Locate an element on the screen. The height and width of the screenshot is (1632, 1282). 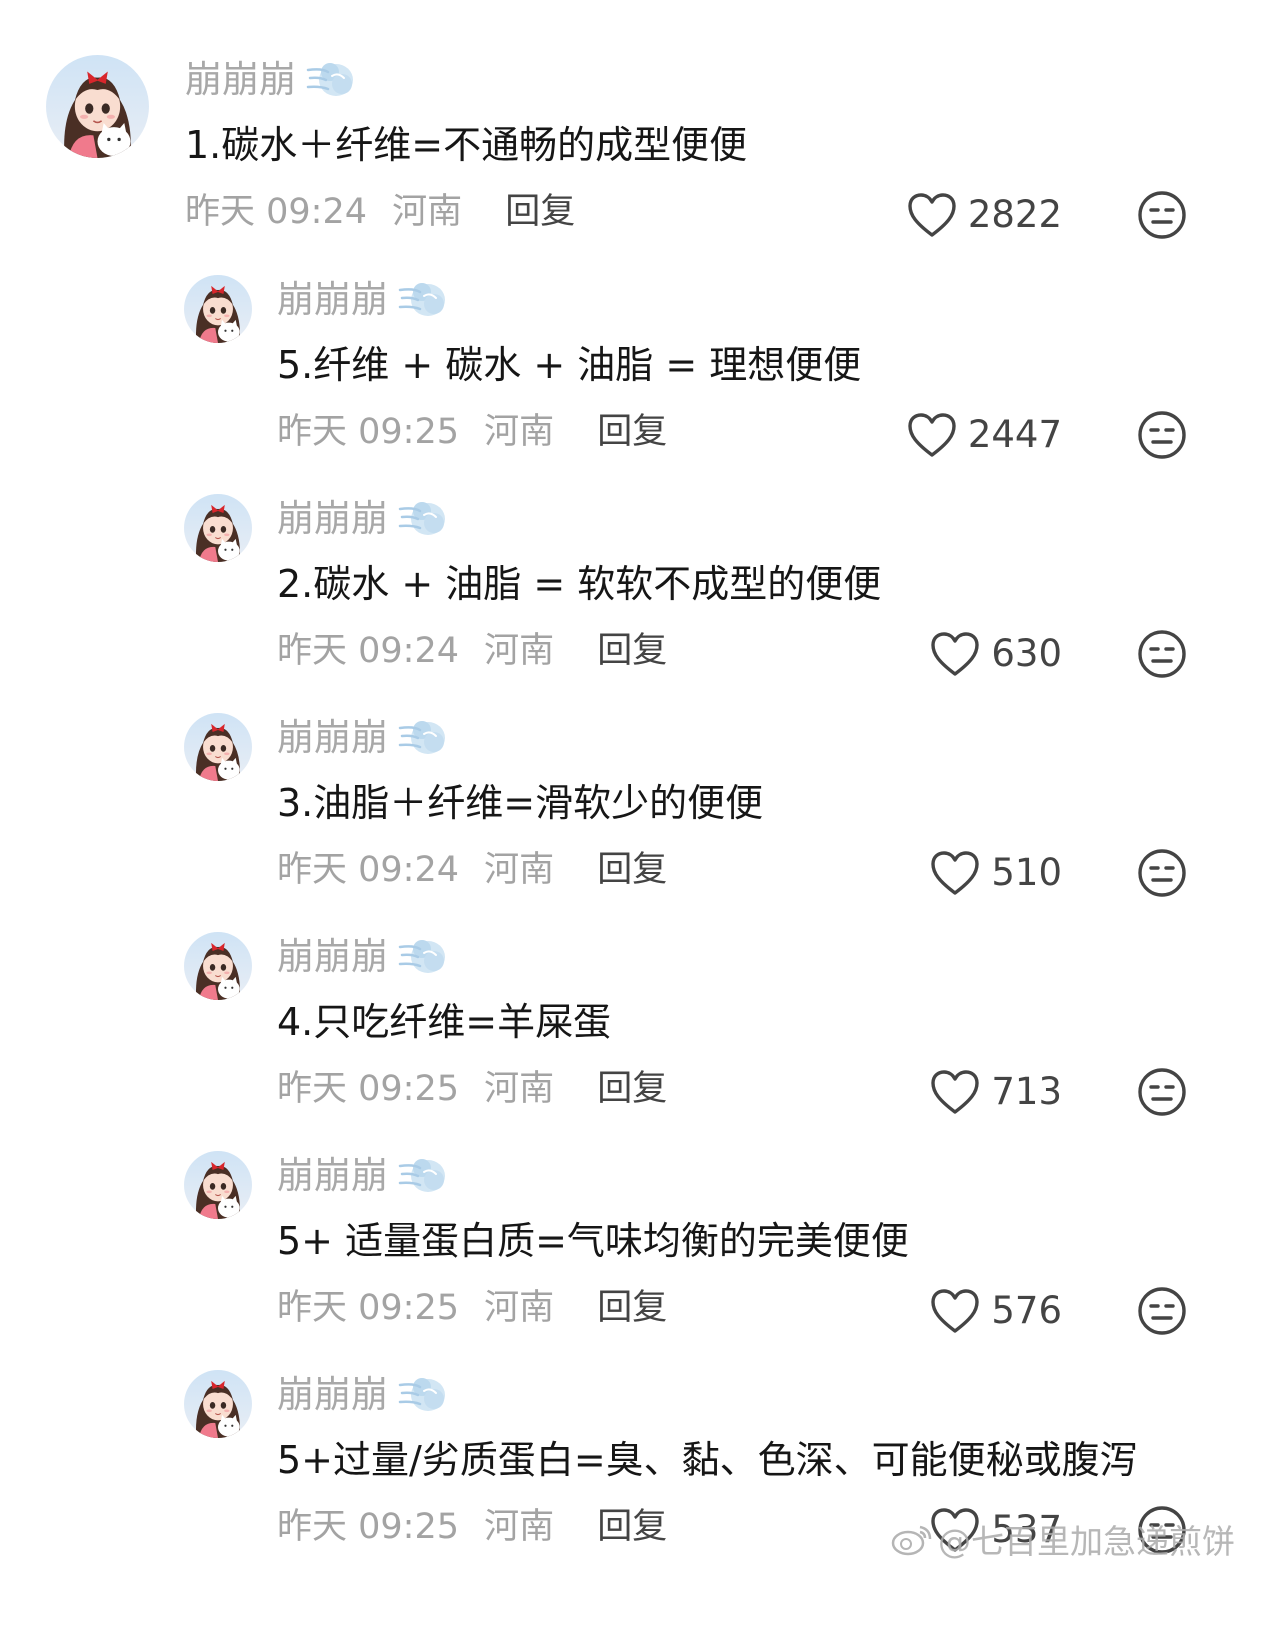
like-button: 713 is located at coordinates (995, 1092).